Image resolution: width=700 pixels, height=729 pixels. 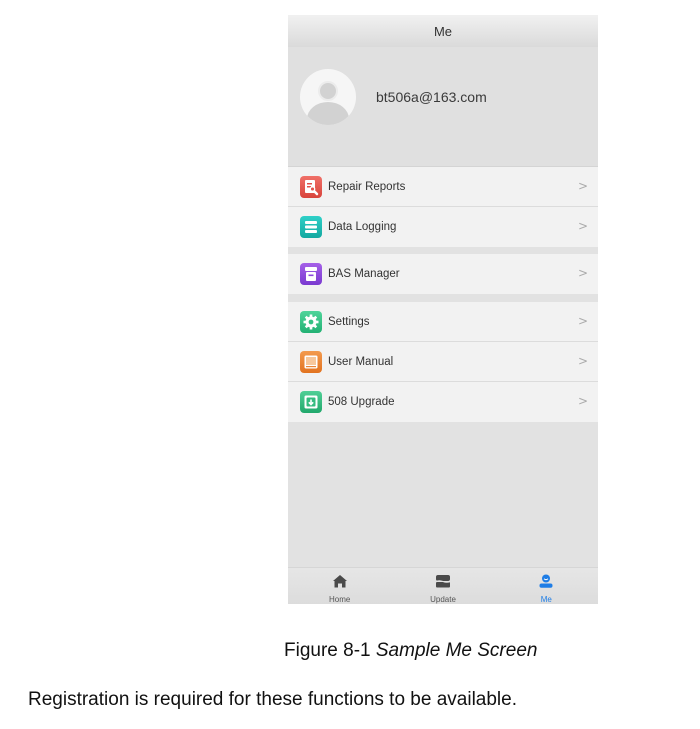 What do you see at coordinates (443, 402) in the screenshot?
I see `menu-item-508-upgrade: 508 Upgrade >` at bounding box center [443, 402].